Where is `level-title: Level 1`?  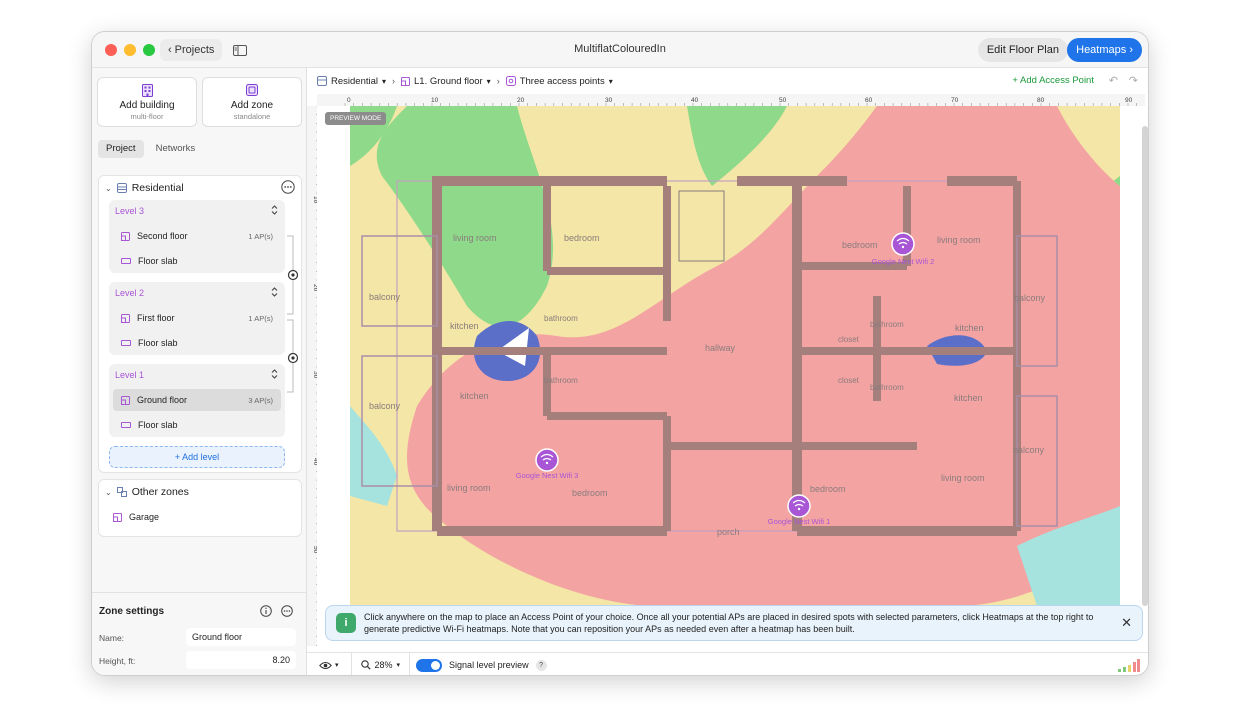
level-title: Level 1 is located at coordinates (129, 375).